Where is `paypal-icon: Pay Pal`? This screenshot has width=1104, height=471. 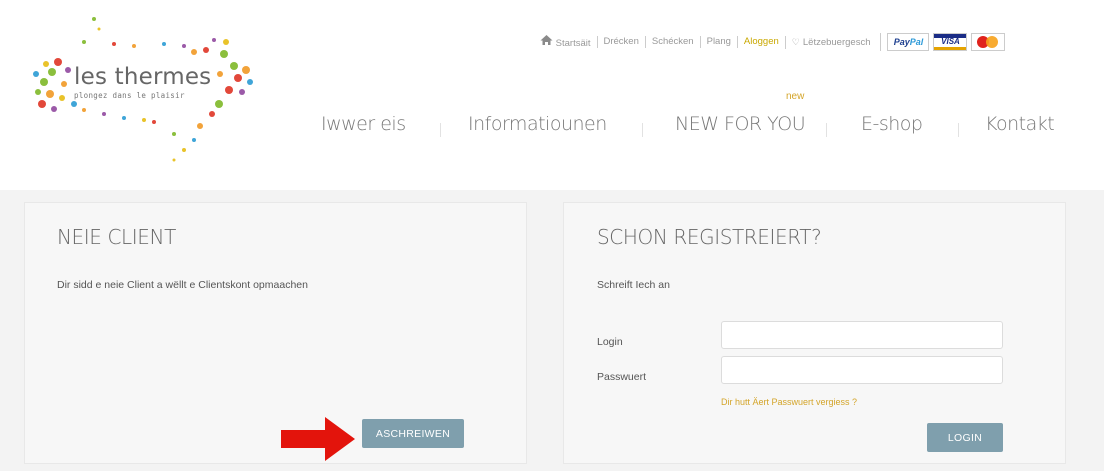 paypal-icon: Pay Pal is located at coordinates (908, 42).